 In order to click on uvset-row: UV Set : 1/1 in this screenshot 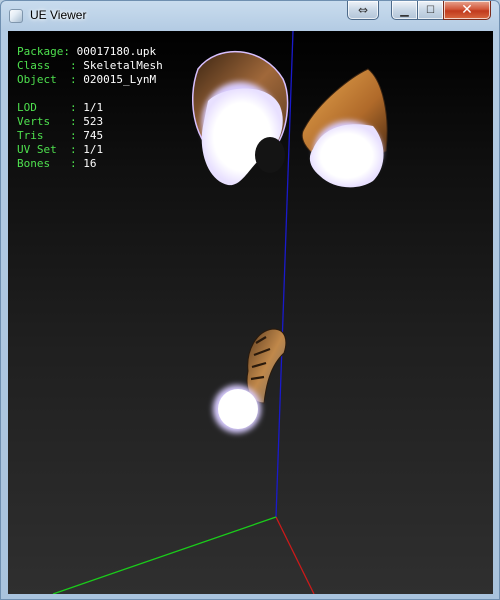, I will do `click(90, 150)`.